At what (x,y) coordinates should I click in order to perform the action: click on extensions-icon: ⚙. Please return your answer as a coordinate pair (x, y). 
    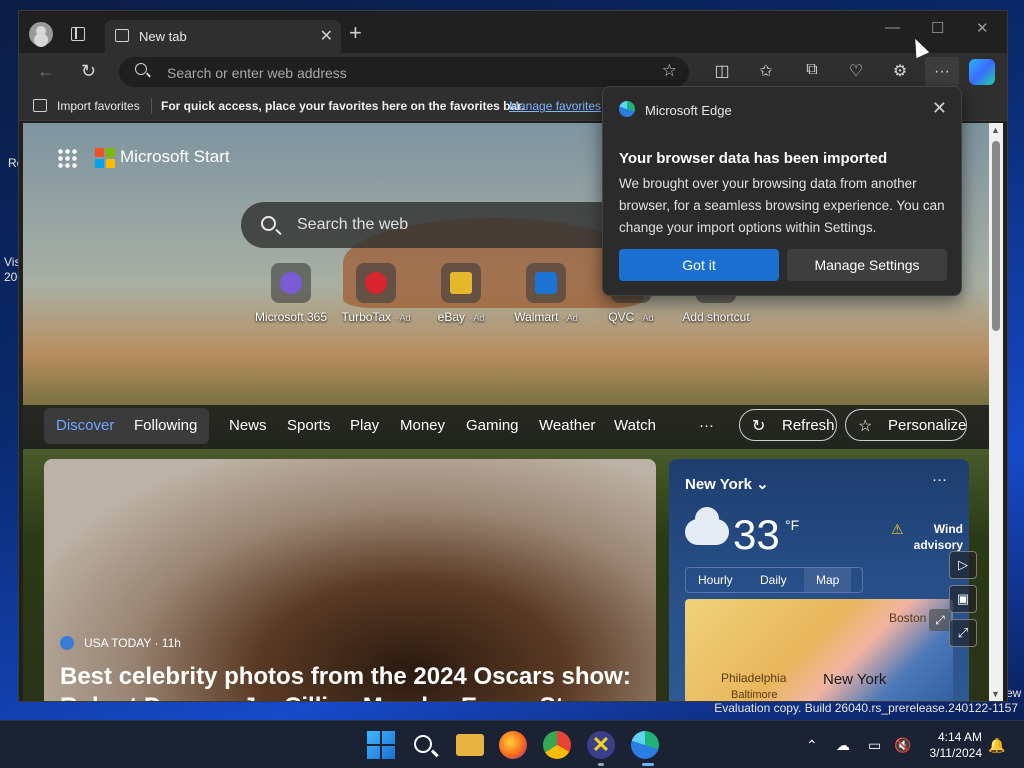
    Looking at the image, I should click on (900, 71).